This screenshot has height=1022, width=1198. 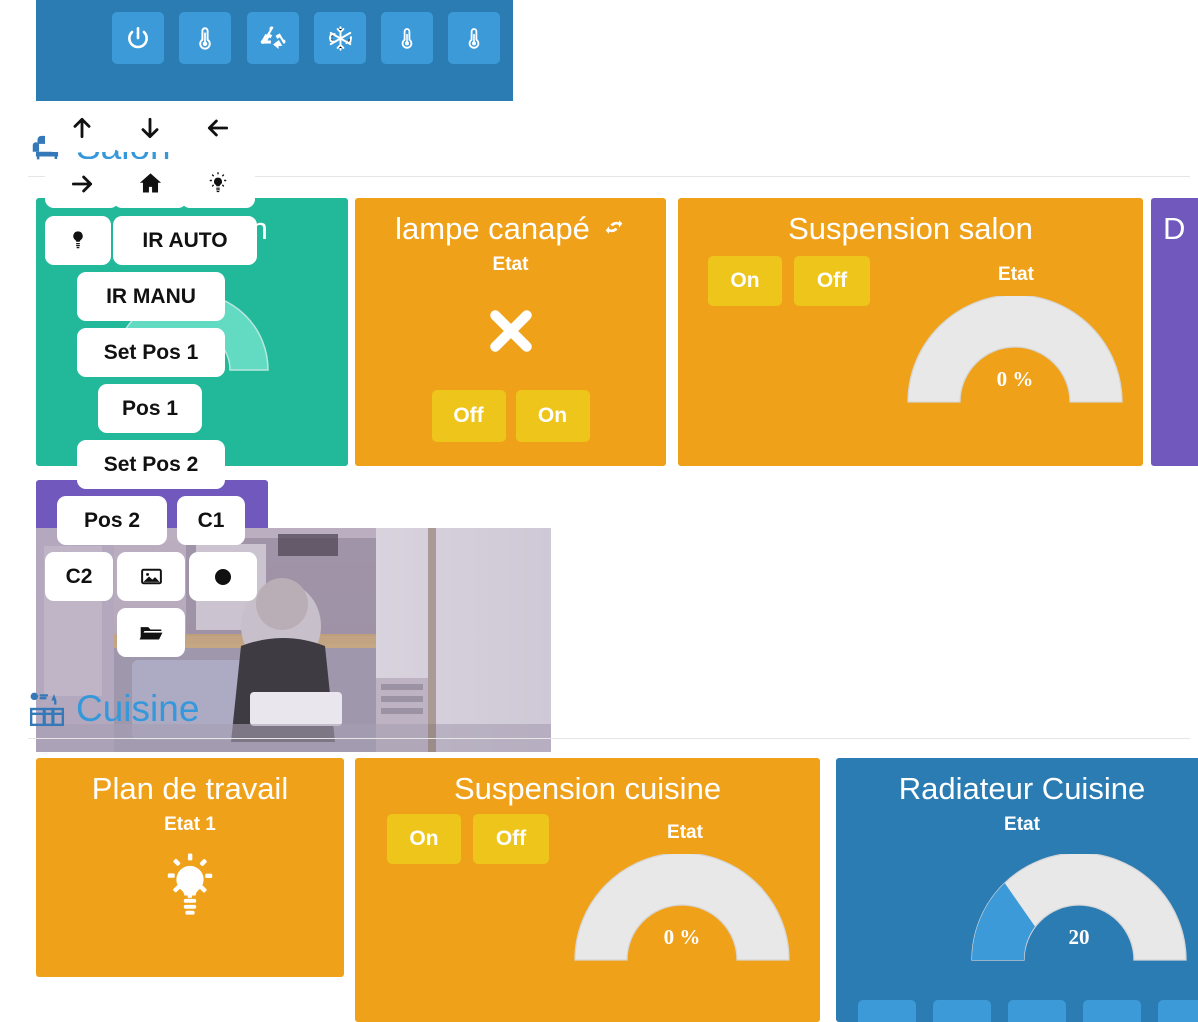 What do you see at coordinates (745, 281) in the screenshot?
I see `suspension-salon-on-button: On` at bounding box center [745, 281].